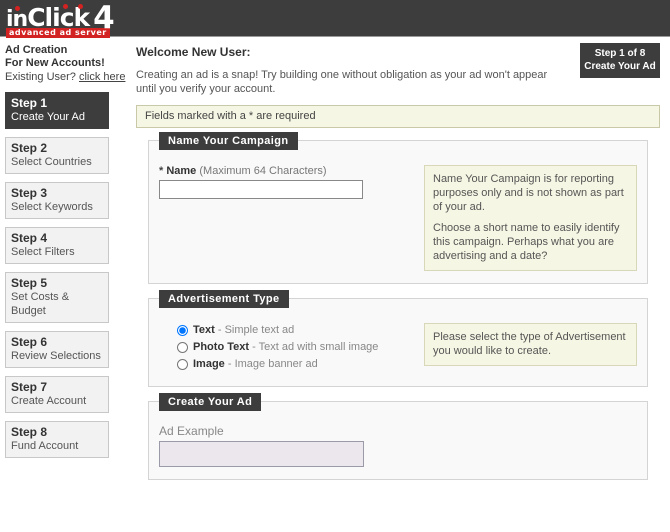 The width and height of the screenshot is (670, 532). Describe the element at coordinates (45, 446) in the screenshot. I see `step-label: Fund Account` at that location.